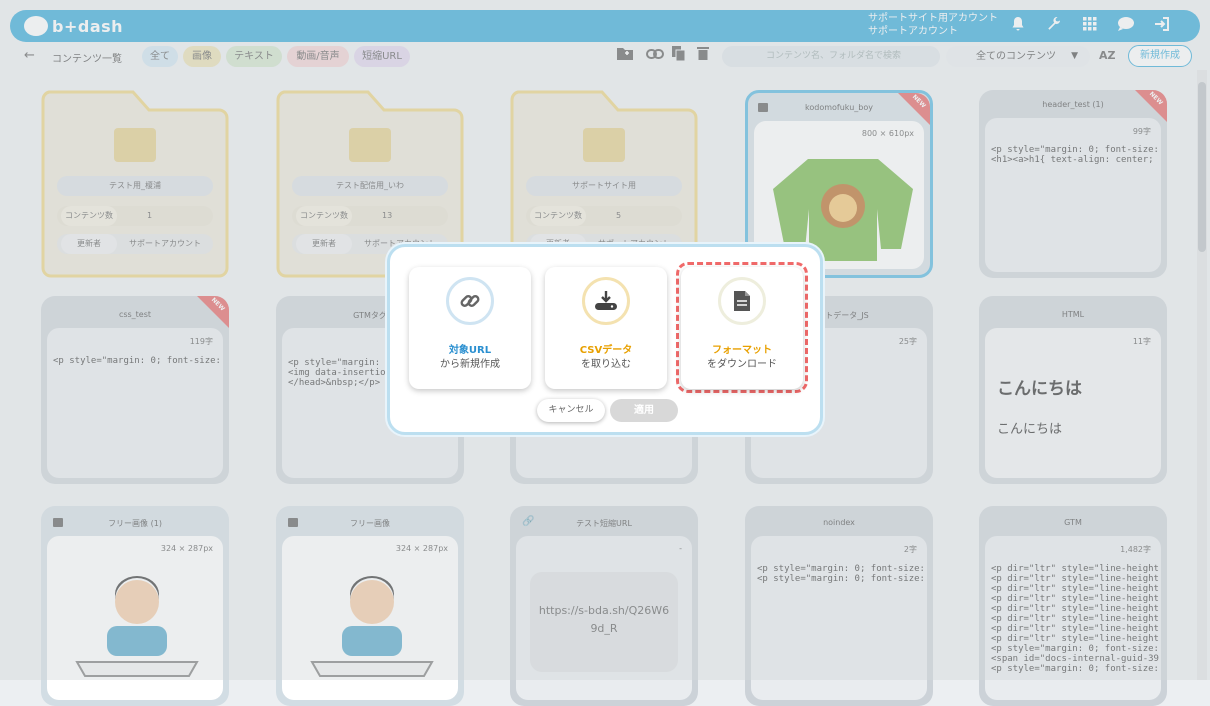 This screenshot has width=1210, height=706. What do you see at coordinates (571, 410) in the screenshot?
I see `cancel-button: キャンセル` at bounding box center [571, 410].